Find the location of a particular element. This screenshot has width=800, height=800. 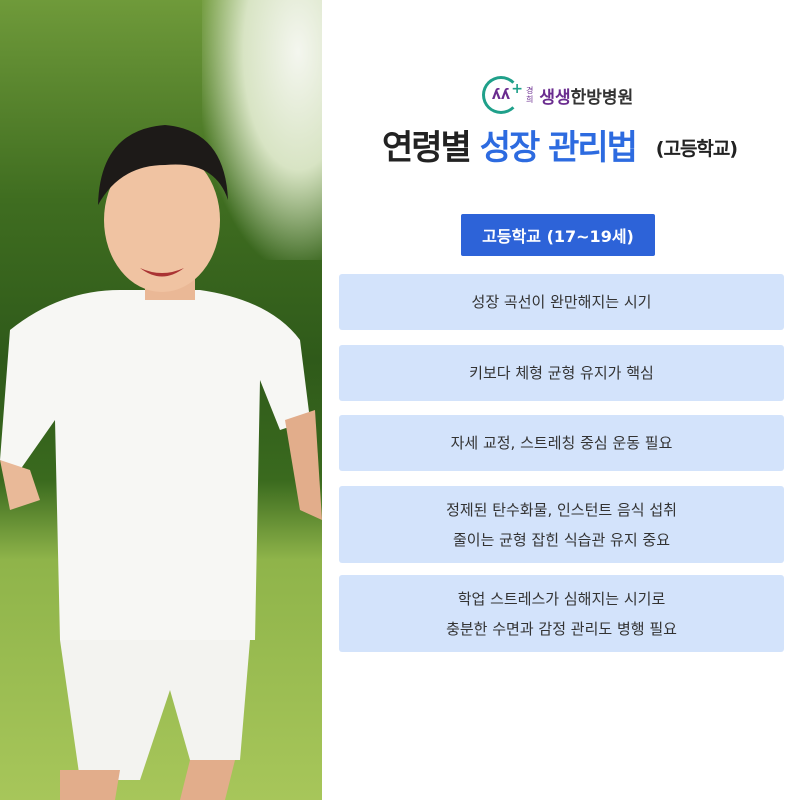

logo-small-bottom: 희 is located at coordinates (530, 99).